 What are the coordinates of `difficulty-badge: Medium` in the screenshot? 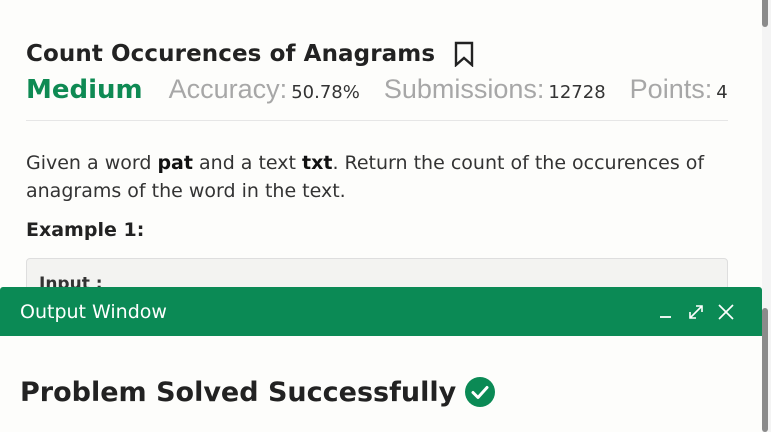 It's located at (84, 90).